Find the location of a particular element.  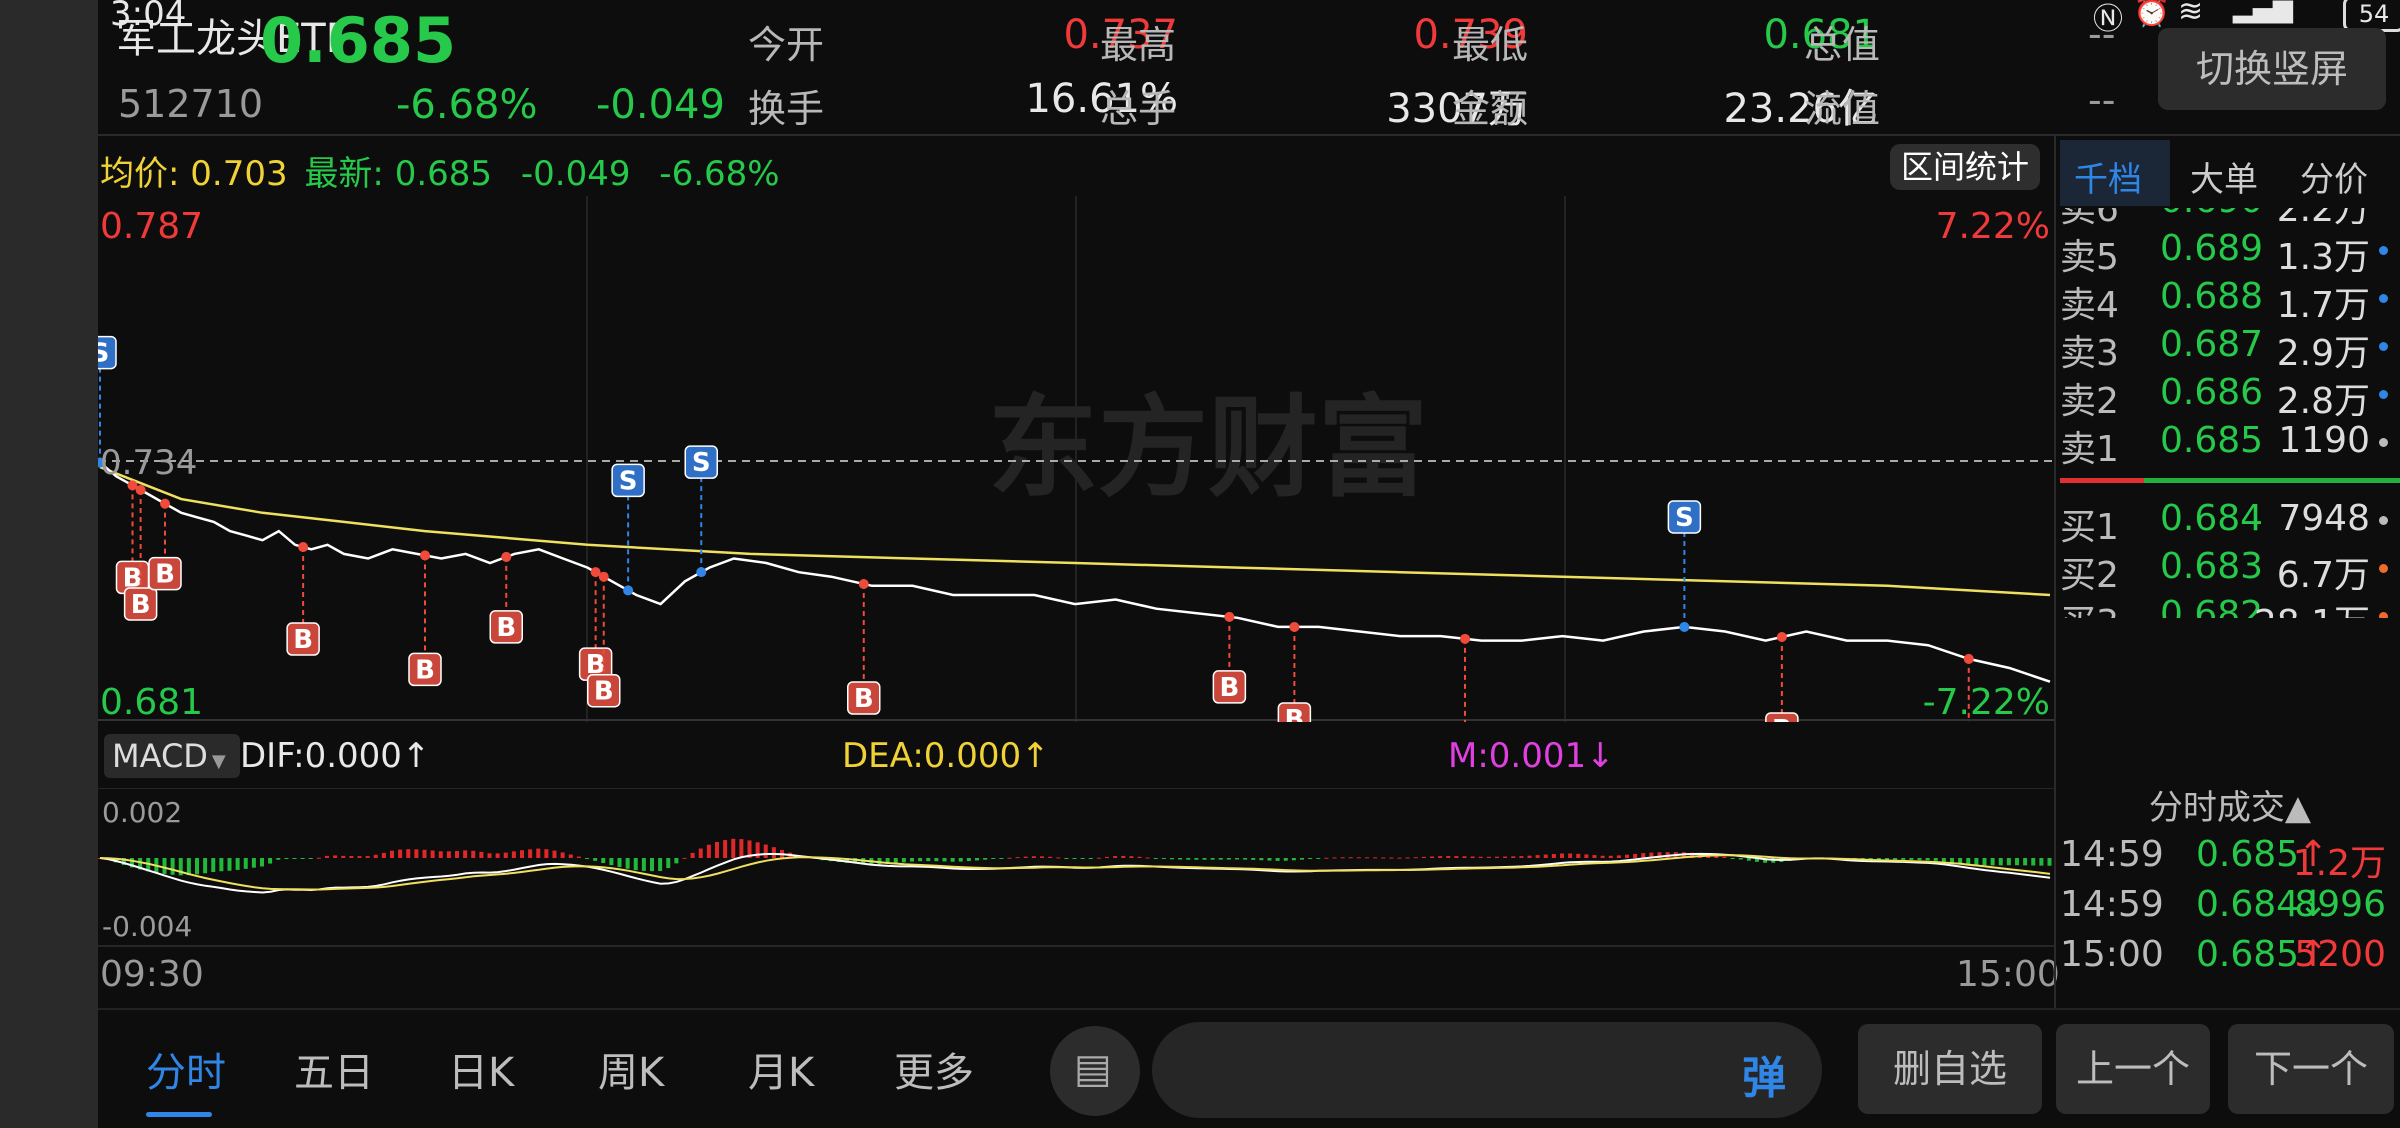

tab-fenjia: 分价 is located at coordinates (2334, 176).